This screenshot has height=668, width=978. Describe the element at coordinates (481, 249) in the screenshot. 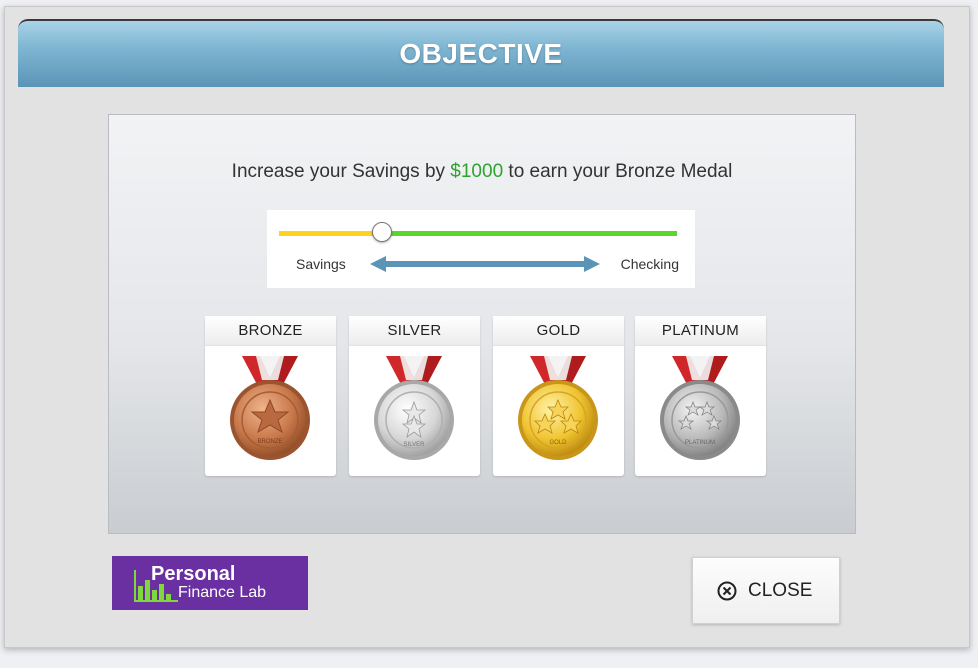

I see `savings-checking-slider: Savings Checking` at that location.